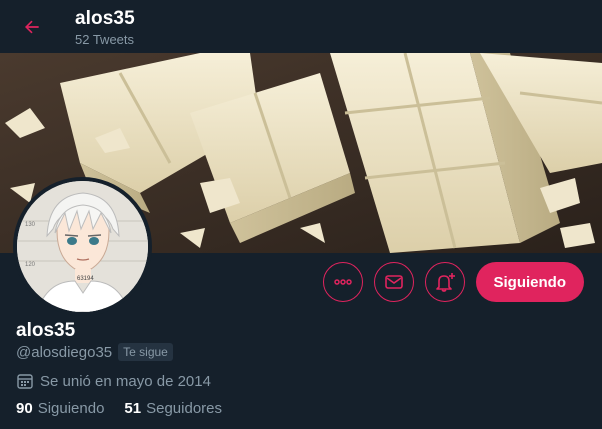  What do you see at coordinates (133, 408) in the screenshot?
I see `followers-count: 51` at bounding box center [133, 408].